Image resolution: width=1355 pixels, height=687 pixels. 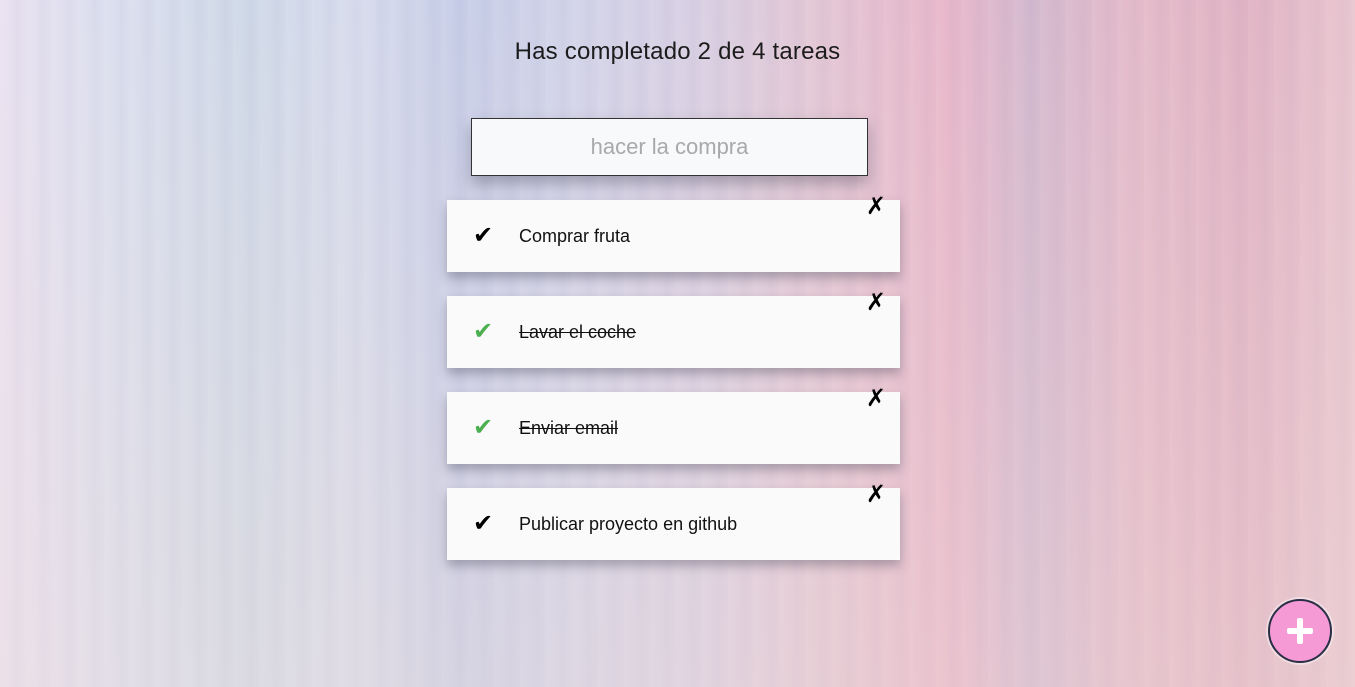 I want to click on new-task-input, so click(x=669, y=147).